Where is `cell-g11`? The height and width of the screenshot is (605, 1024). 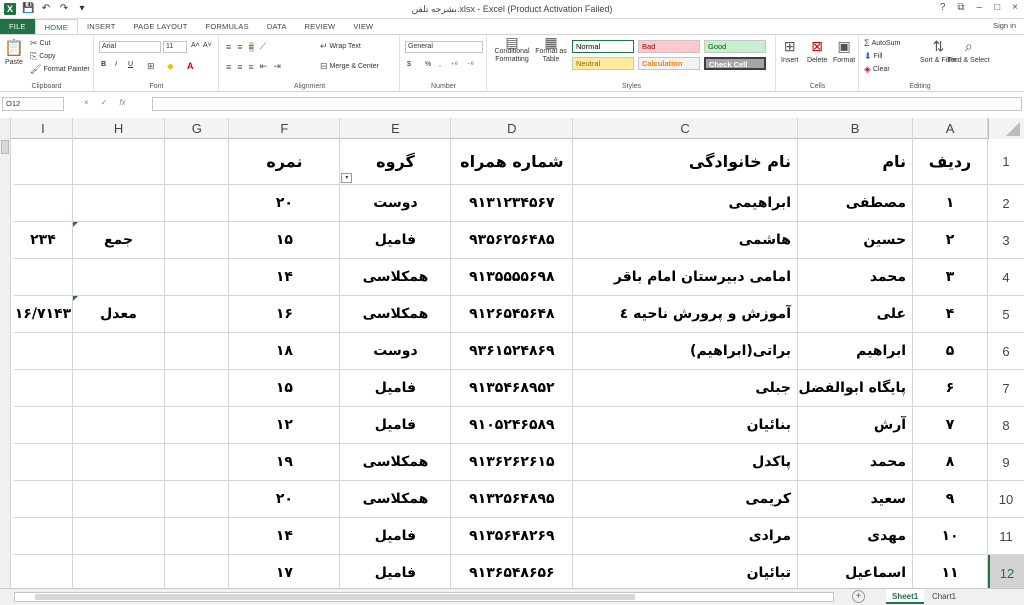 cell-g11 is located at coordinates (197, 536).